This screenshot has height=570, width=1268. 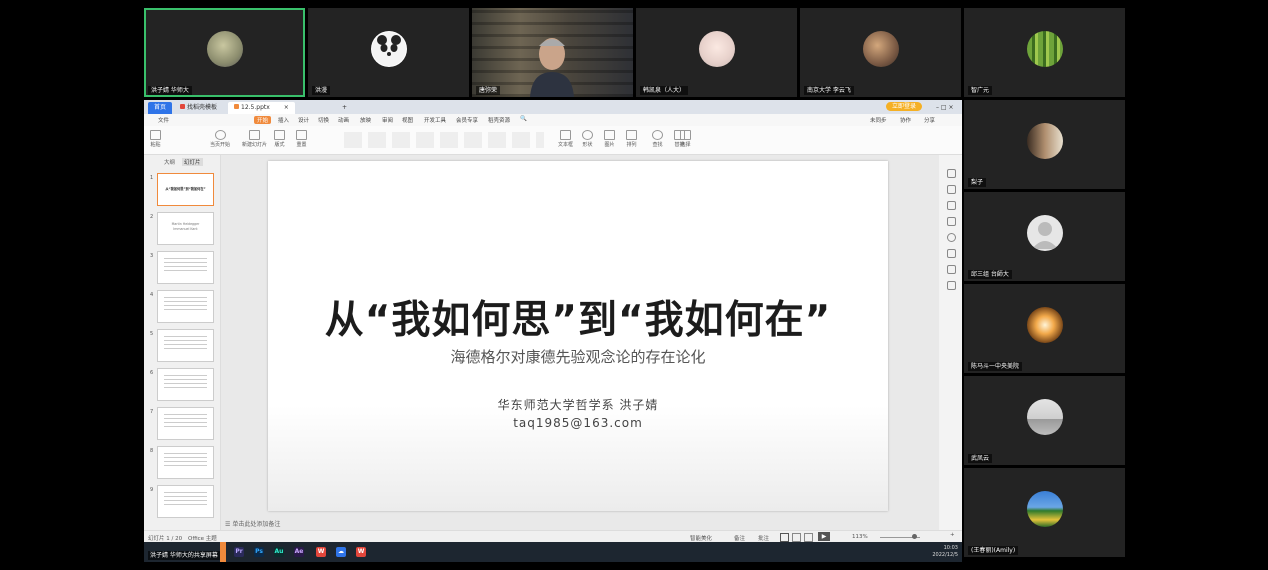 I want to click on menu-item: 放映, so click(x=365, y=120).